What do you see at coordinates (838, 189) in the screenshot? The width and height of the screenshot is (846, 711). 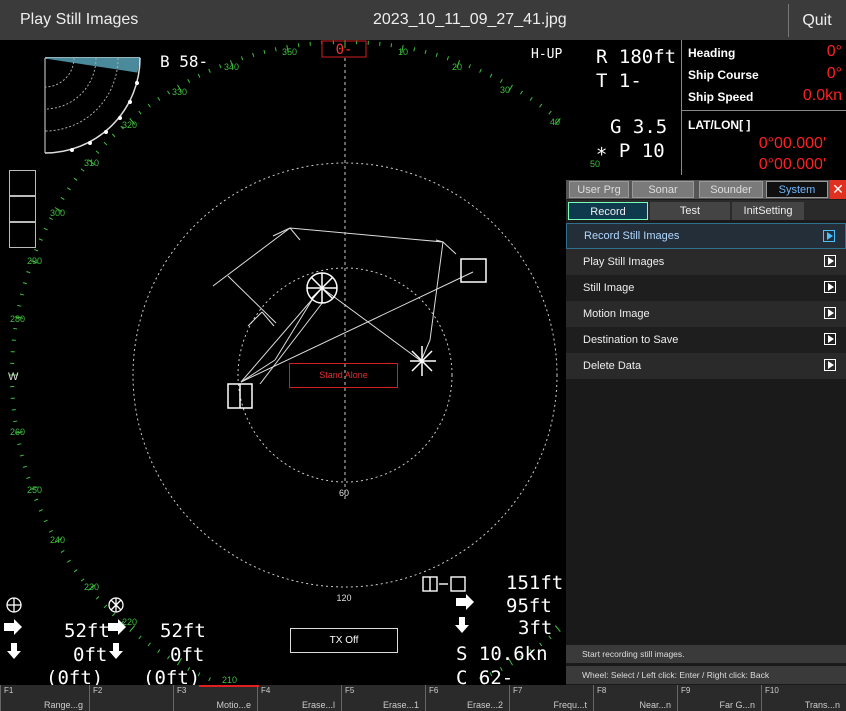 I see `close-icon: ✕` at bounding box center [838, 189].